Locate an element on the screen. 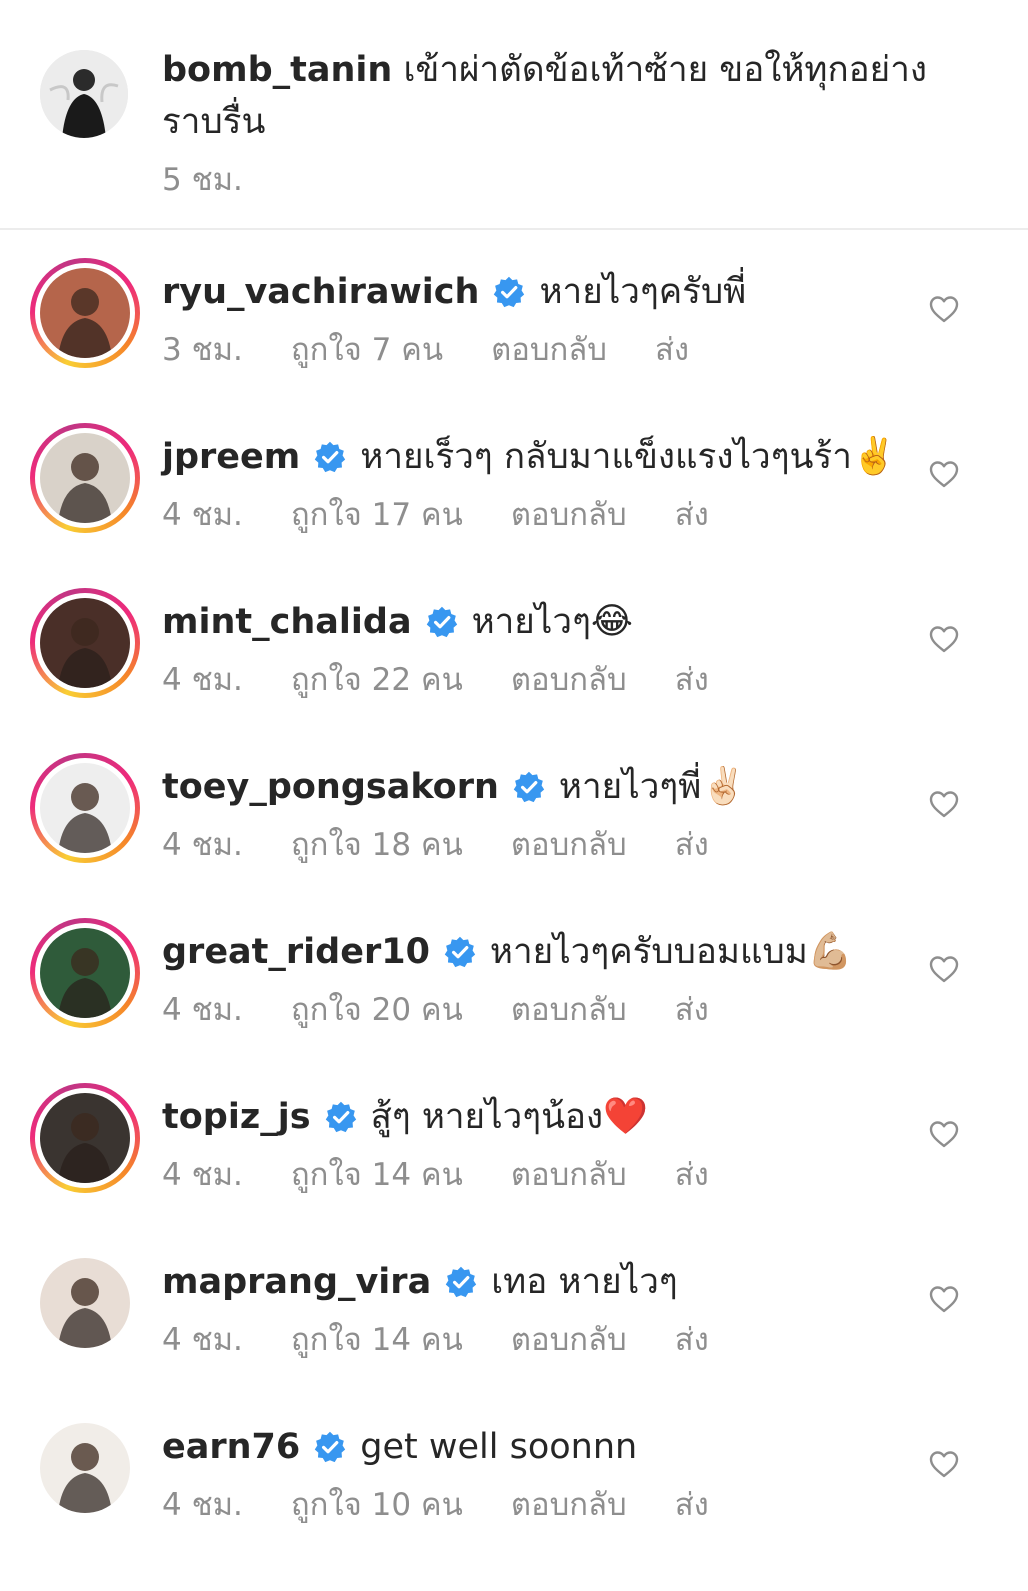 This screenshot has height=1591, width=1028. comment-line: jpreem หายเร็วๆ กลับมาแข็งแรงไวๆนร้า ✌️ is located at coordinates (529, 457).